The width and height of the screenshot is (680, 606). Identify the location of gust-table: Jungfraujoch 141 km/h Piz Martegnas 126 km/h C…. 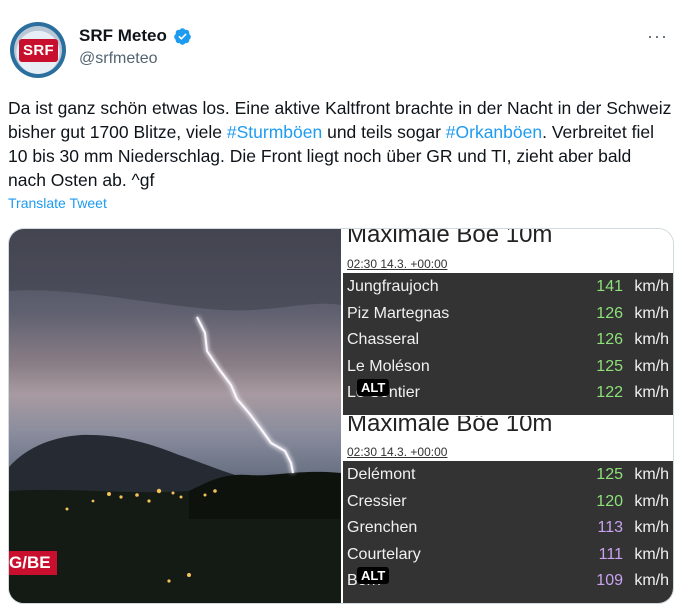
(508, 344).